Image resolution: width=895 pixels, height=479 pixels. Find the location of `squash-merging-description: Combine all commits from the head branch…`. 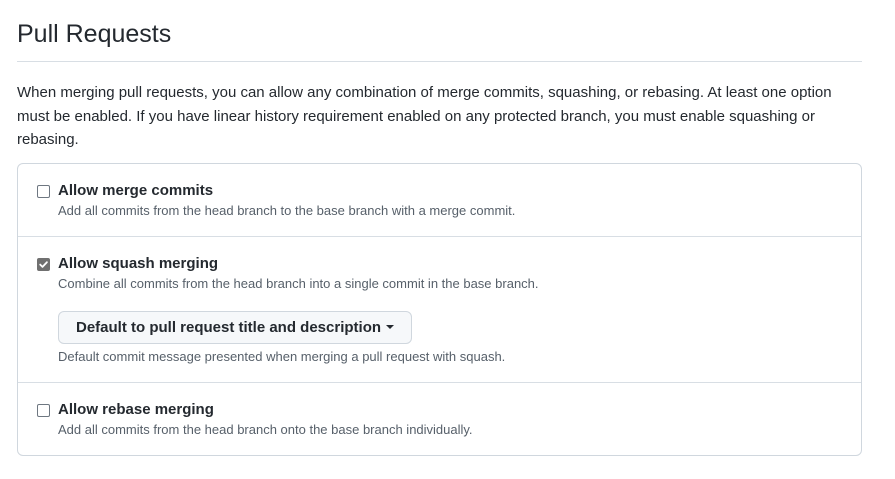

squash-merging-description: Combine all commits from the head branch… is located at coordinates (298, 283).